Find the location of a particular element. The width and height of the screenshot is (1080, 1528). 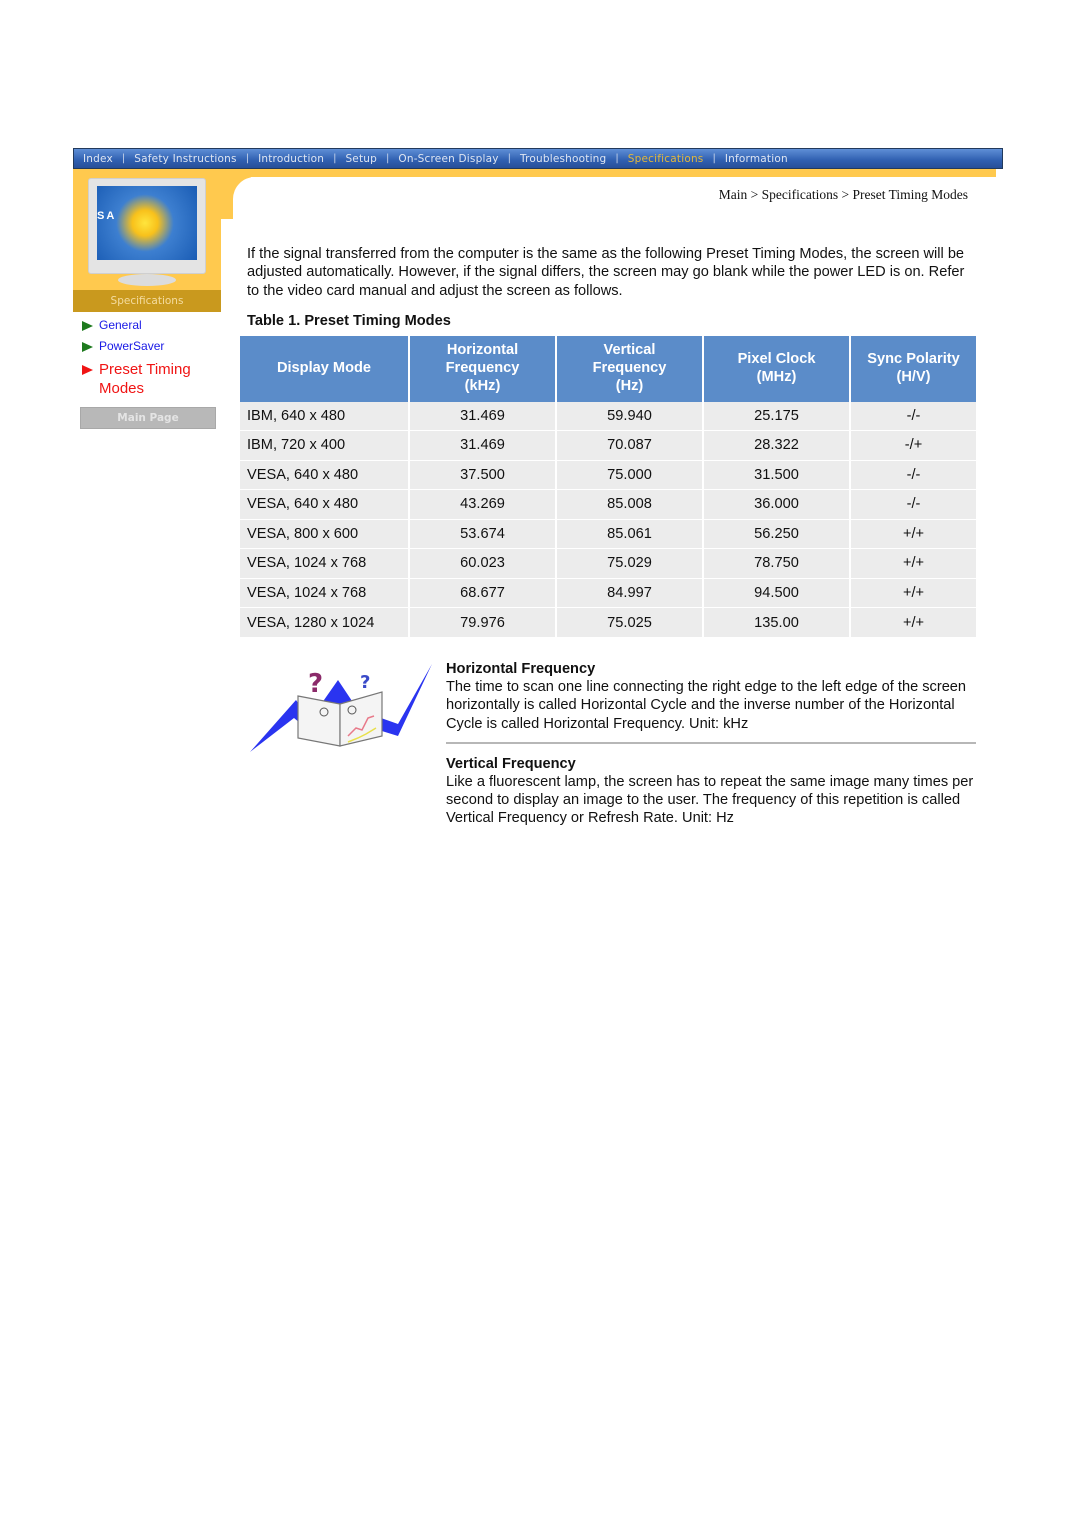

cell-display-mode: IBM, 640 x 480 is located at coordinates (325, 415).